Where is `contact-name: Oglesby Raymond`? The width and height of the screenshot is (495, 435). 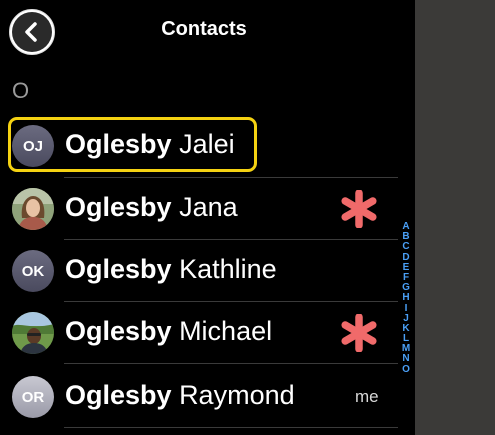
contact-name: Oglesby Raymond is located at coordinates (180, 395).